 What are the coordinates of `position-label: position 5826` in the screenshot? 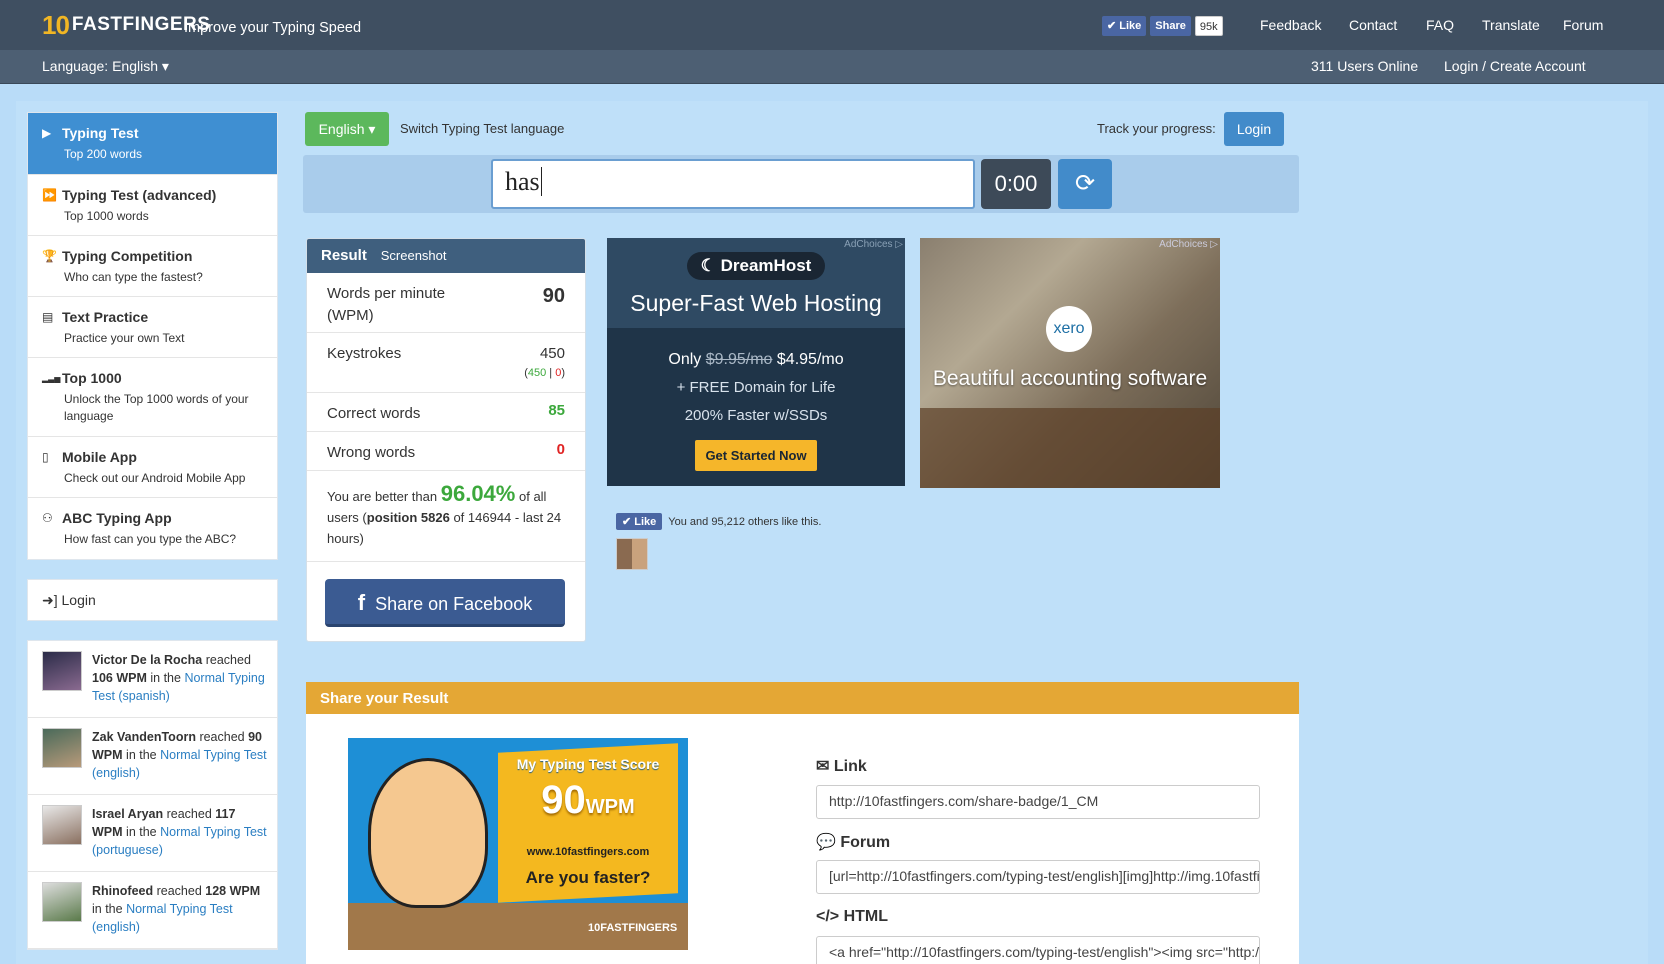 It's located at (408, 517).